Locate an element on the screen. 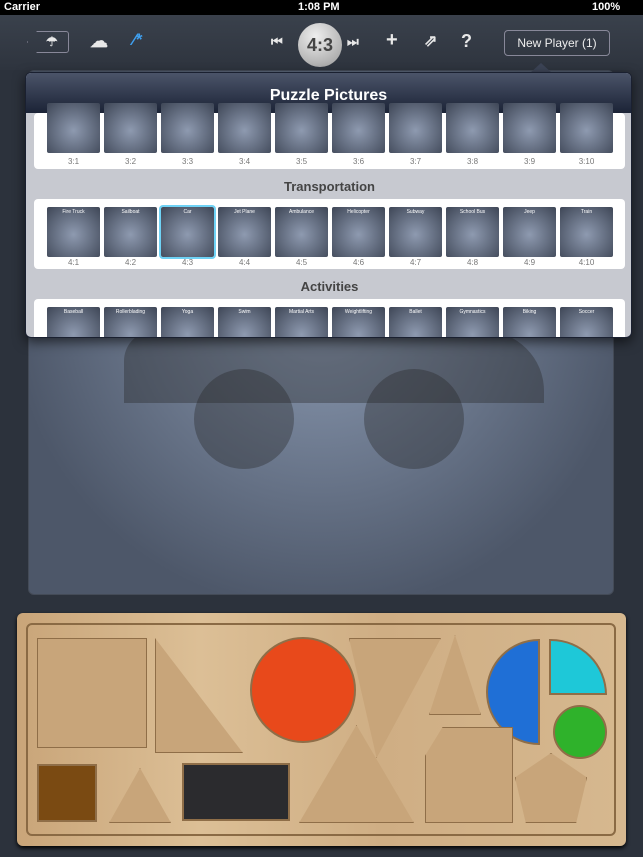 The width and height of the screenshot is (643, 857). puzzle-thumbnail: Subway is located at coordinates (415, 232).